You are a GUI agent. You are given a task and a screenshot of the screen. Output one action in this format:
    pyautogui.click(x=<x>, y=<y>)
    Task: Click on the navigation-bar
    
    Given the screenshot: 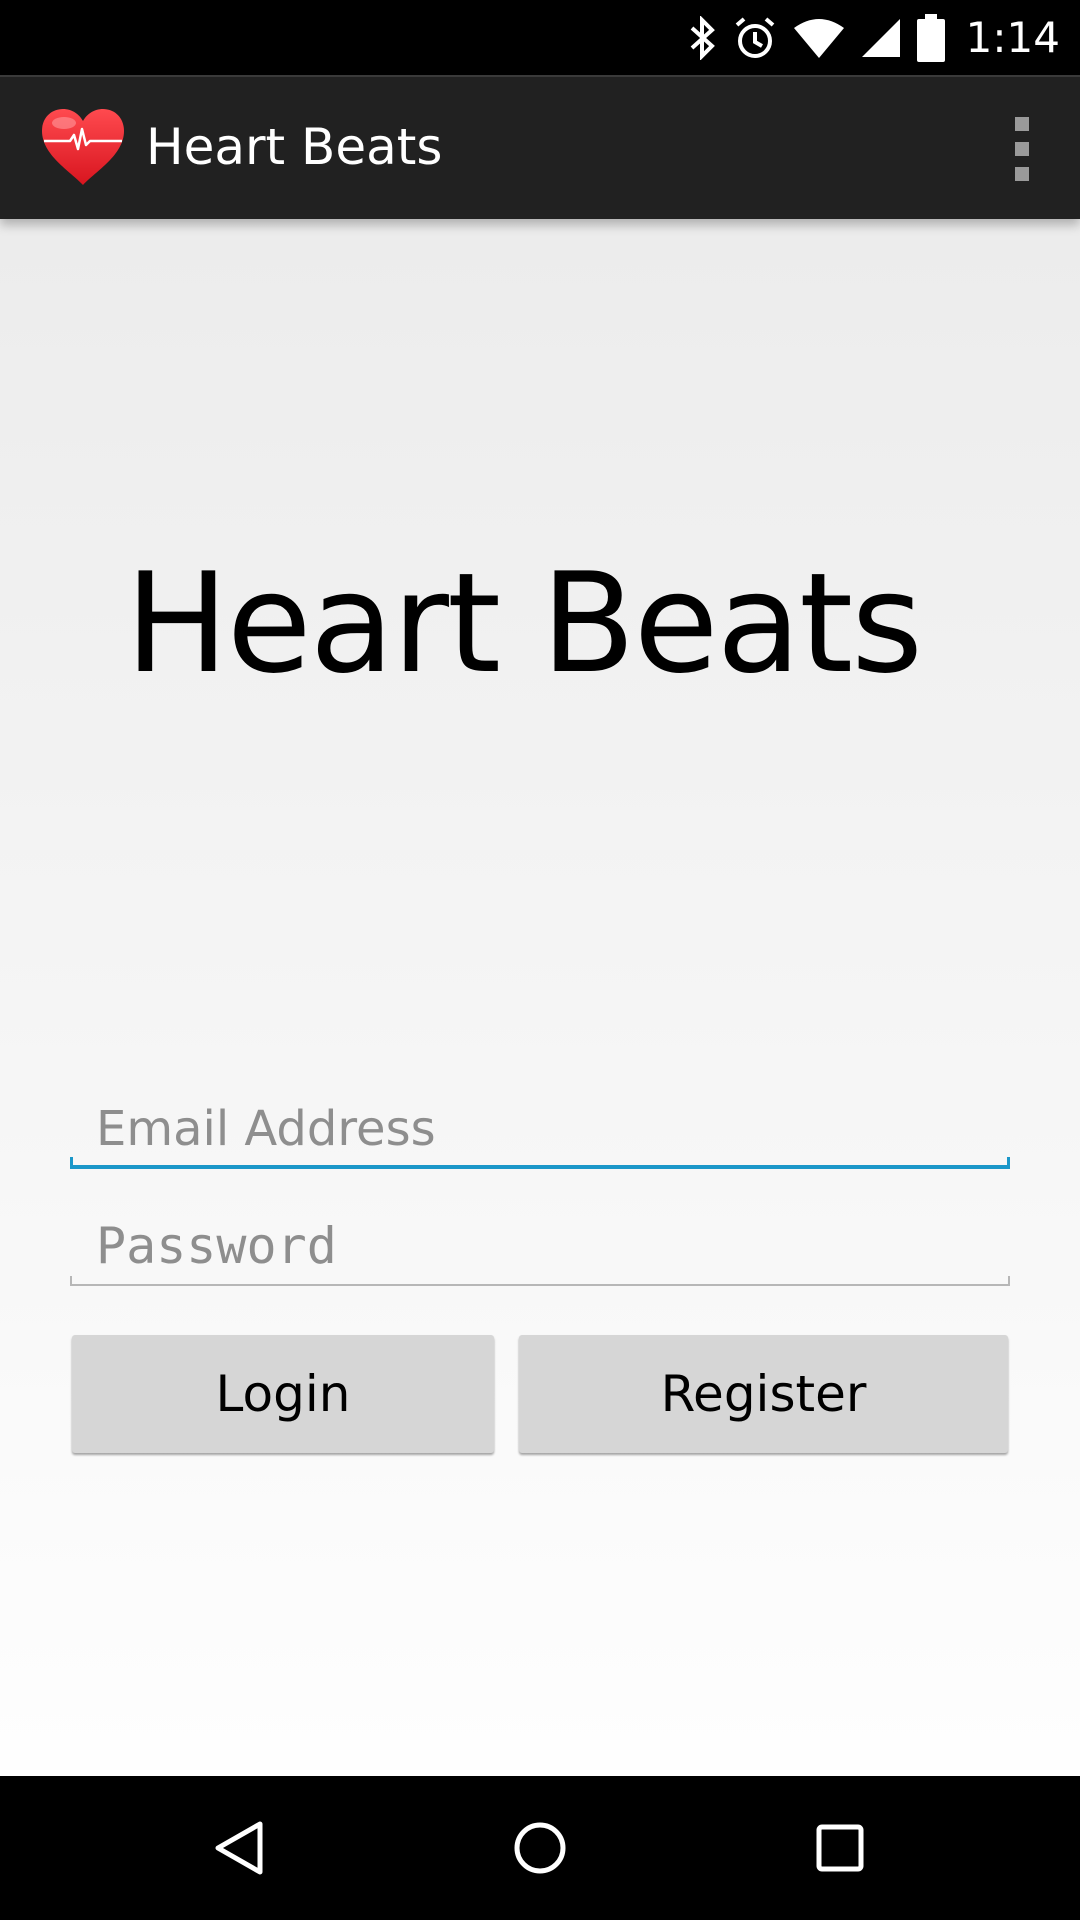 What is the action you would take?
    pyautogui.click(x=540, y=1848)
    